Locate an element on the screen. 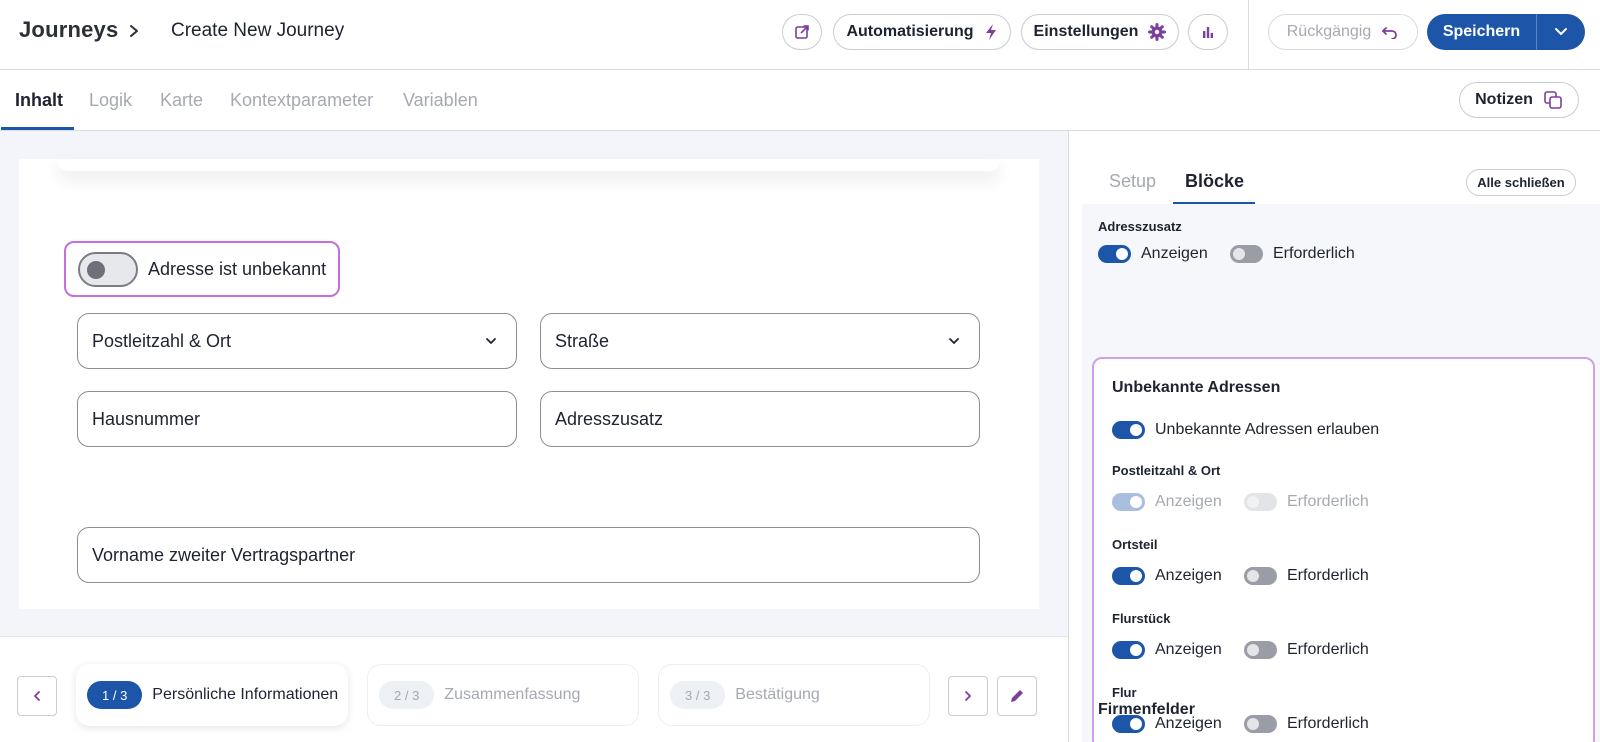 The width and height of the screenshot is (1600, 742). step-index-badge: 1 / 3 is located at coordinates (115, 695).